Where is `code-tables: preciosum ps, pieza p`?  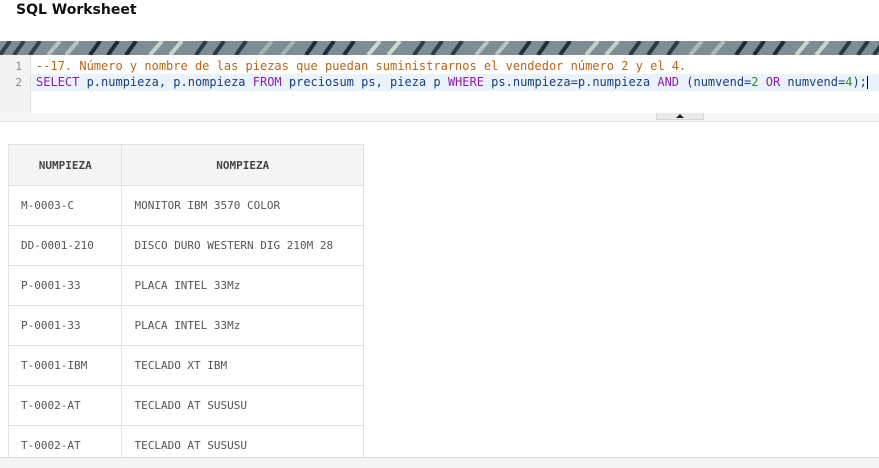 code-tables: preciosum ps, pieza p is located at coordinates (364, 82).